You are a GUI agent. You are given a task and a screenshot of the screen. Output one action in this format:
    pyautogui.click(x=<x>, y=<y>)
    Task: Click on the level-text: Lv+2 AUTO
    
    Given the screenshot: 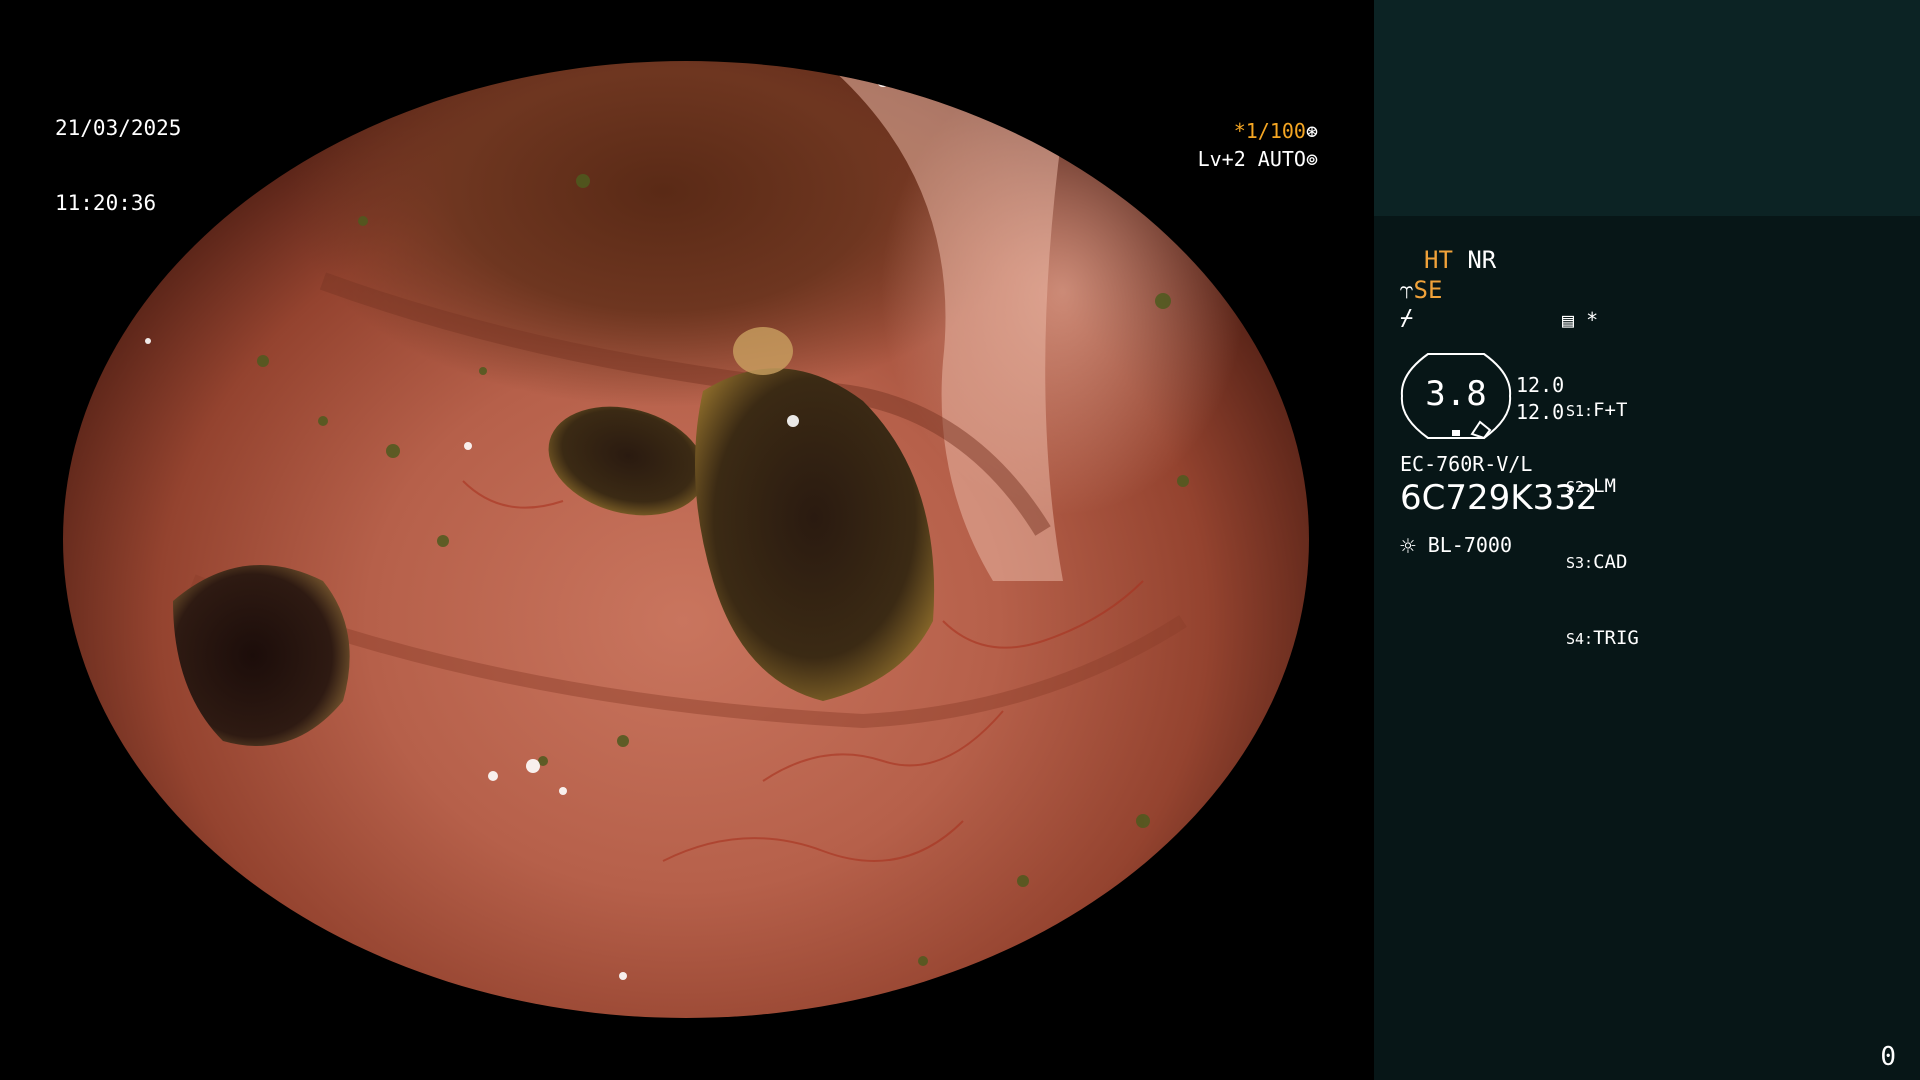 What is the action you would take?
    pyautogui.click(x=1251, y=159)
    